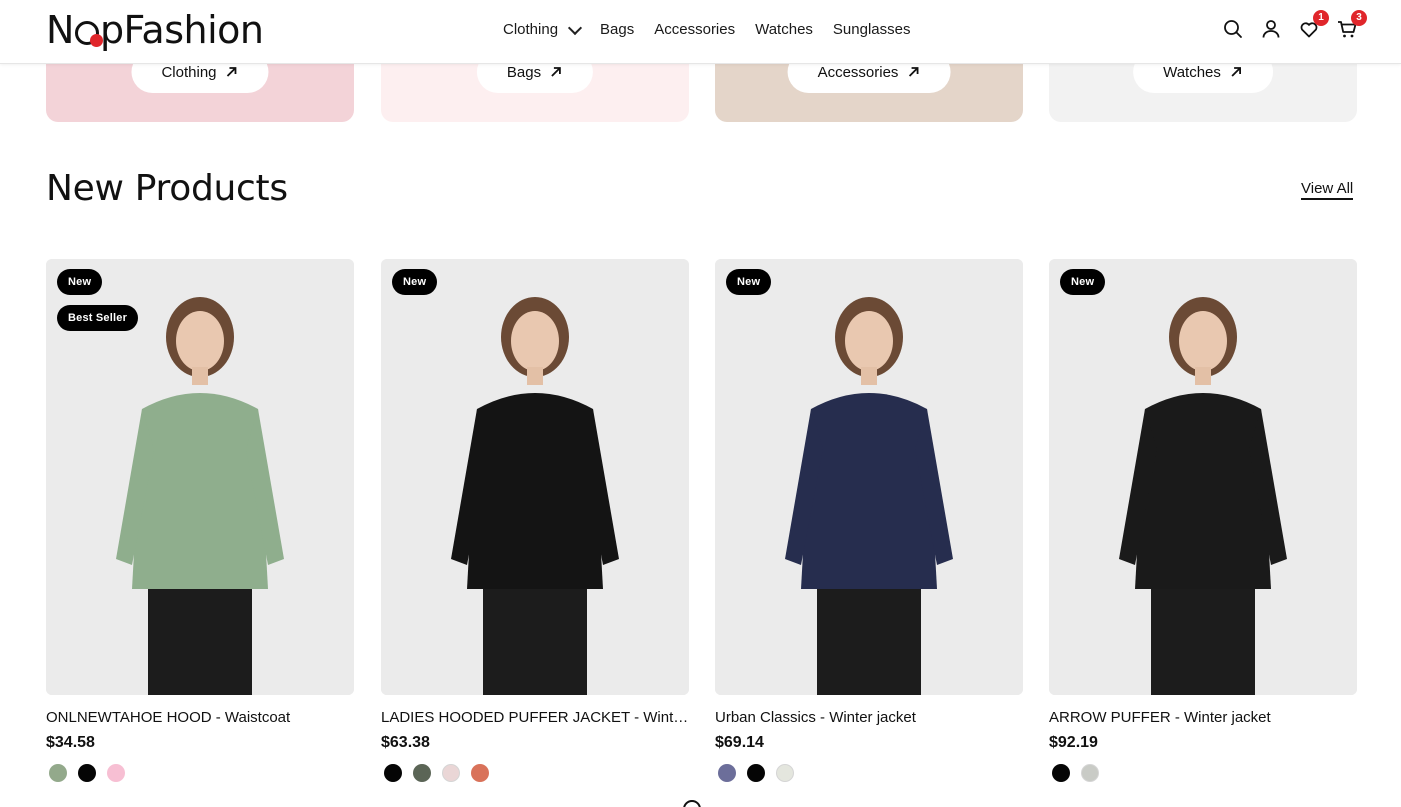 The width and height of the screenshot is (1401, 807). Describe the element at coordinates (167, 188) in the screenshot. I see `section-title: New Products` at that location.